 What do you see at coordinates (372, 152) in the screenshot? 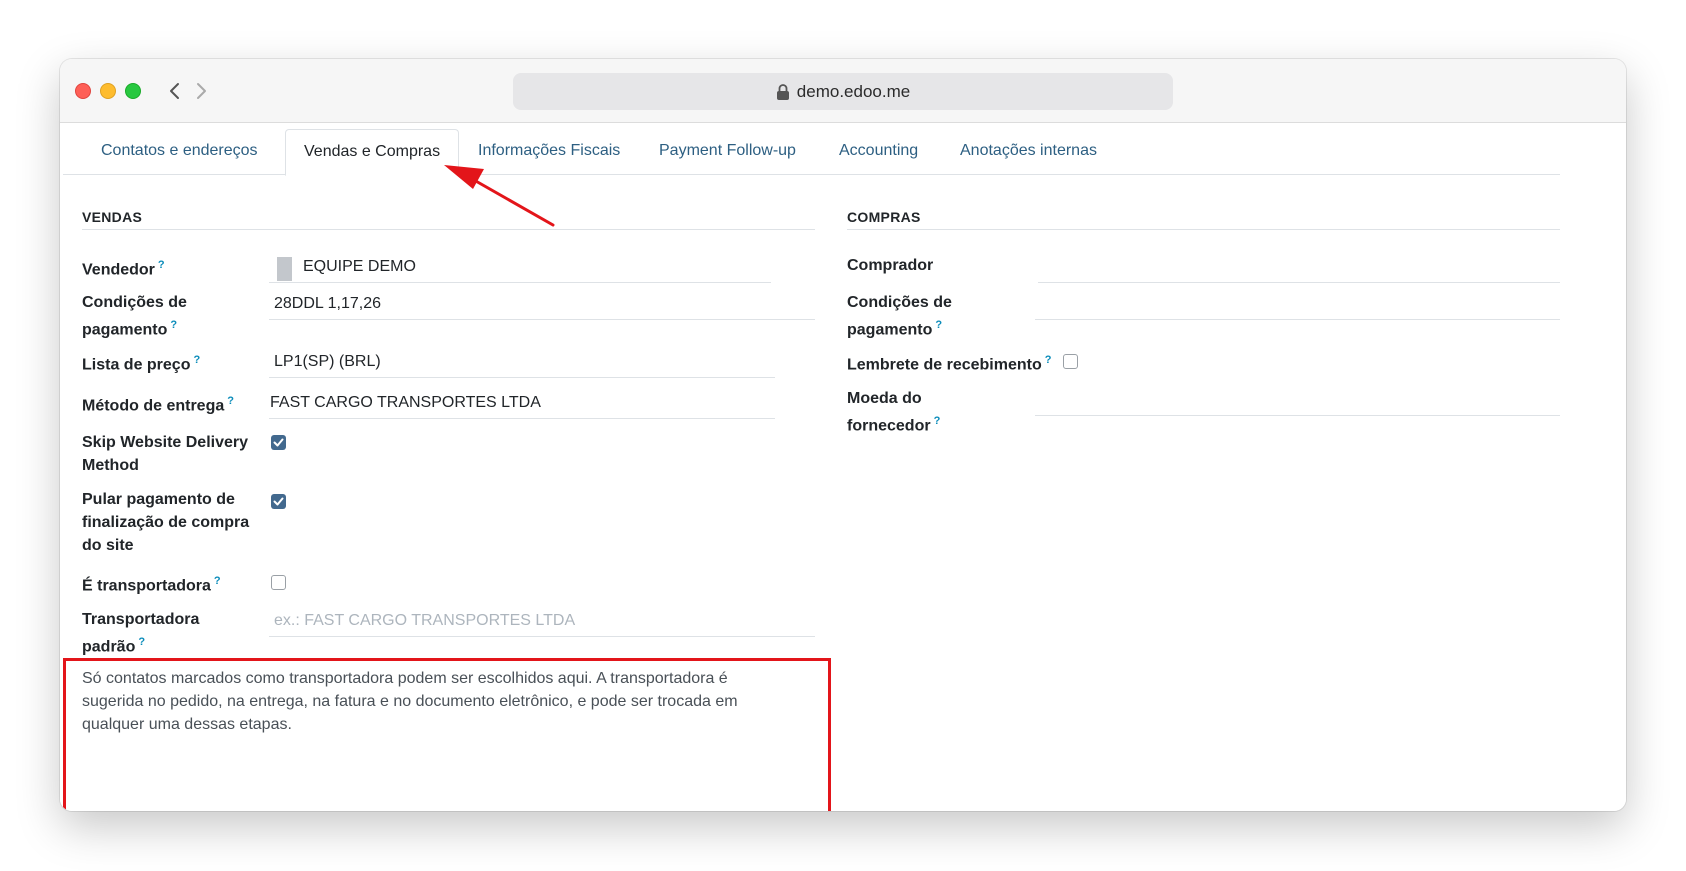
I see `tab-vendas-compras: Vendas e Compras` at bounding box center [372, 152].